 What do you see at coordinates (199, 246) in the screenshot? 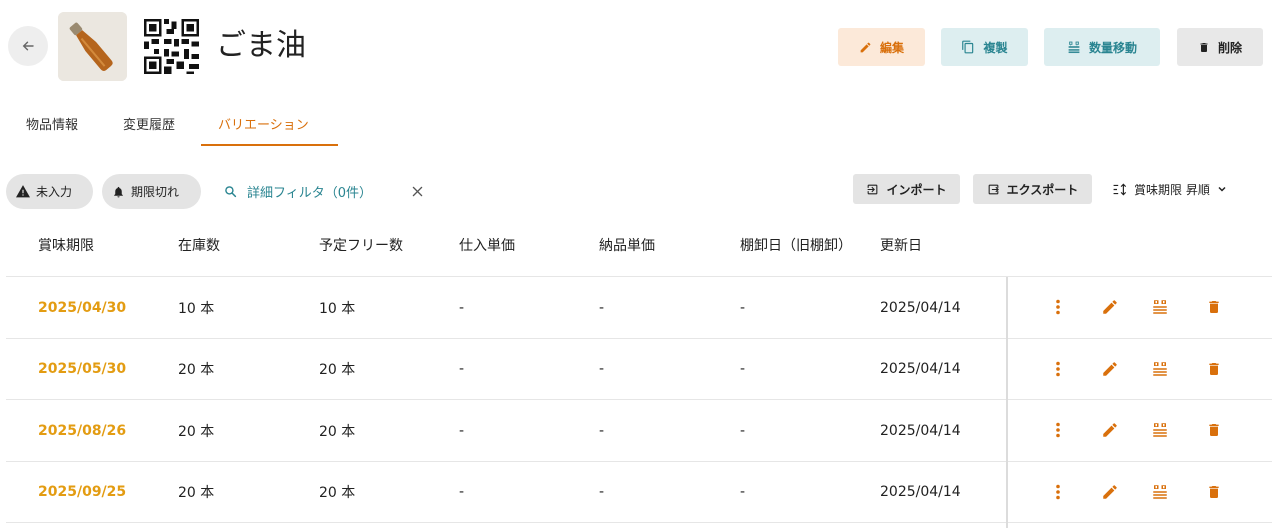
I see `column-header-stock: 在庫数` at bounding box center [199, 246].